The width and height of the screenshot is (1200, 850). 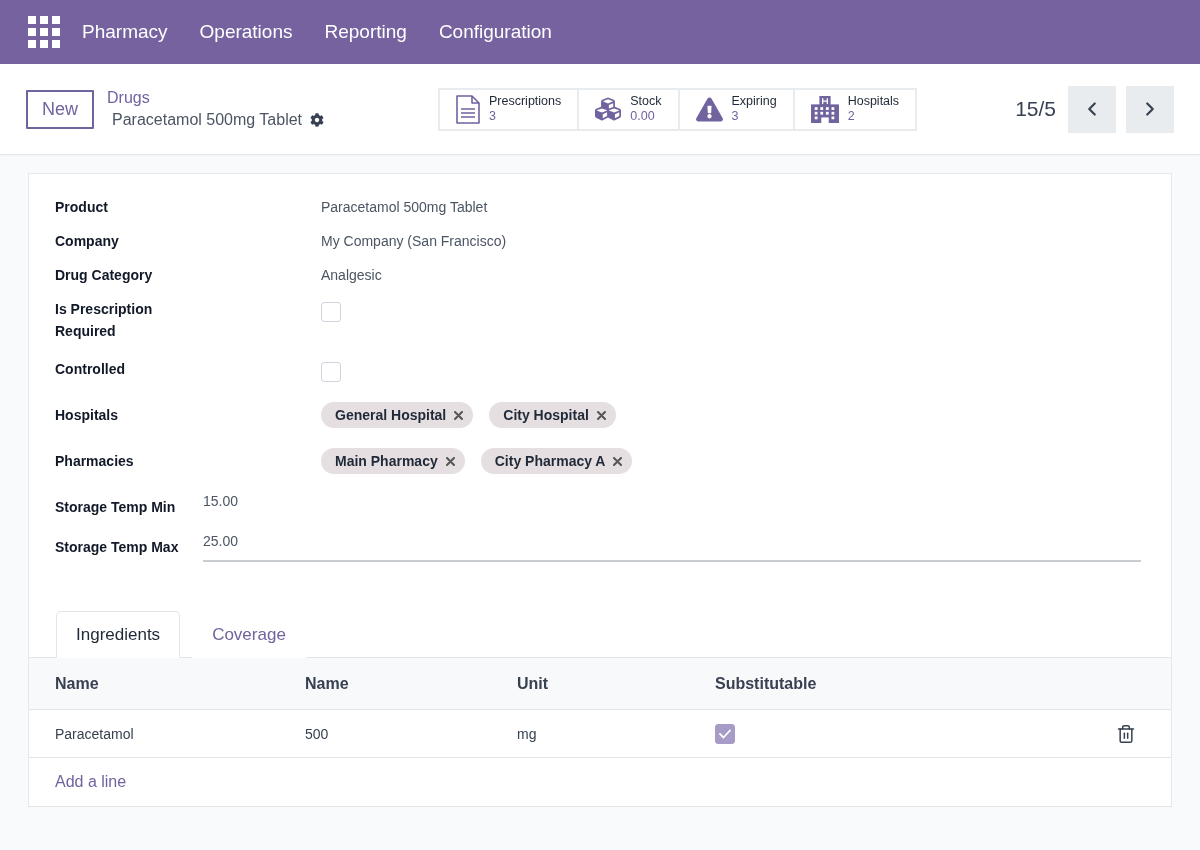 What do you see at coordinates (468, 109) in the screenshot?
I see `document-icon` at bounding box center [468, 109].